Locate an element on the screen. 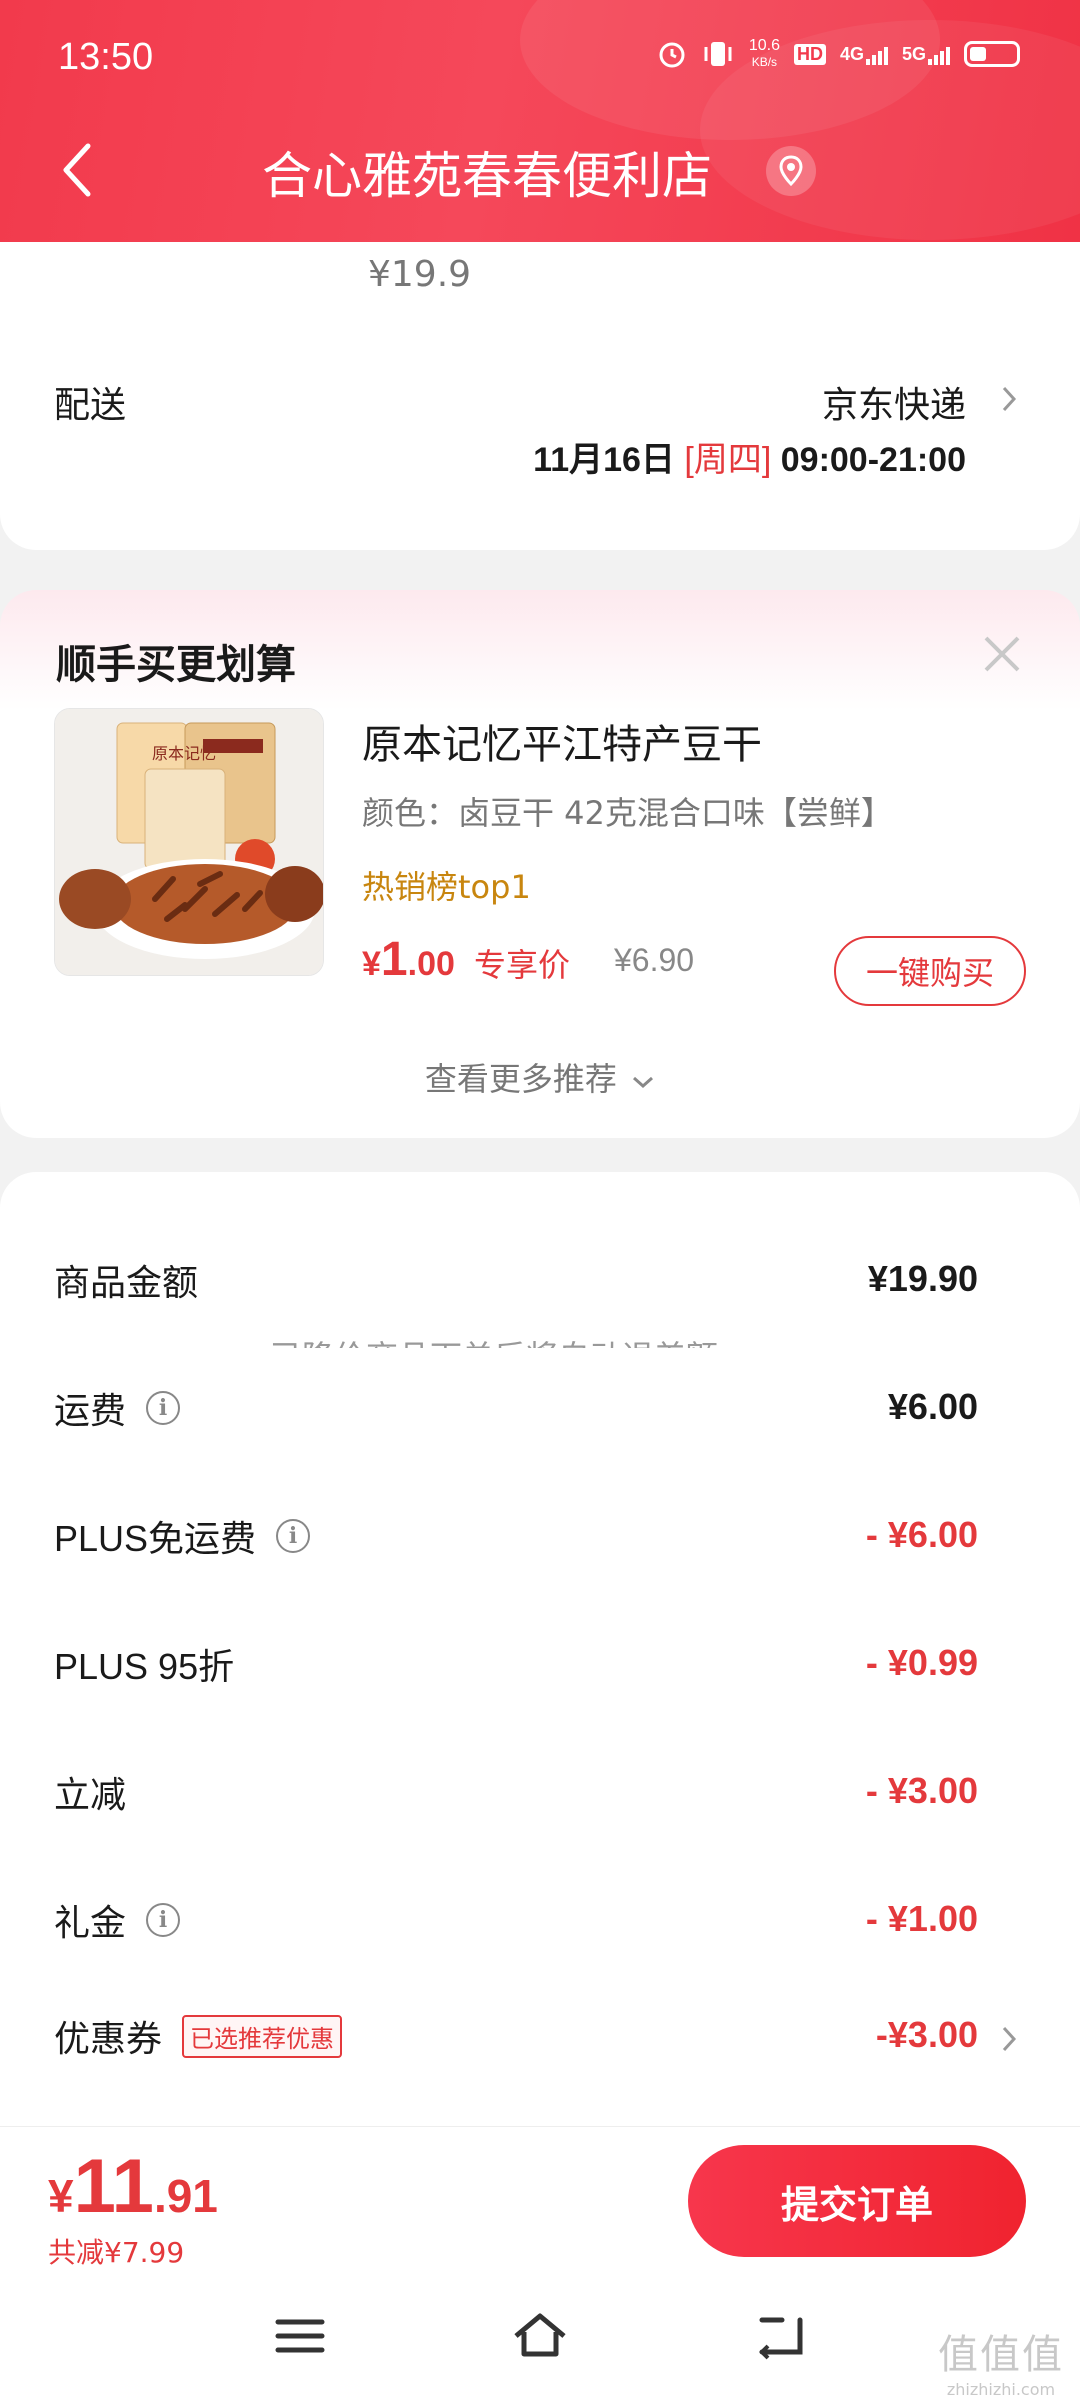 The width and height of the screenshot is (1080, 2400). system-nav-bar: 值值值 zhizhizhi.com is located at coordinates (540, 2338).